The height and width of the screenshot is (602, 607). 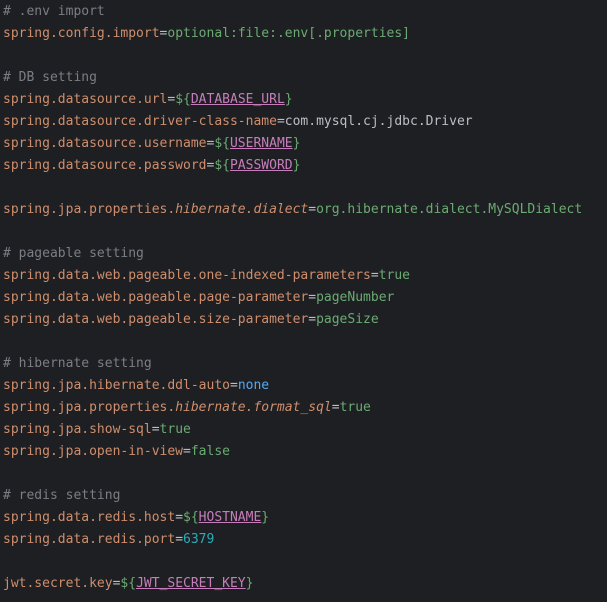 What do you see at coordinates (303, 452) in the screenshot?
I see `code-line: spring.jpa.open-in-view=false` at bounding box center [303, 452].